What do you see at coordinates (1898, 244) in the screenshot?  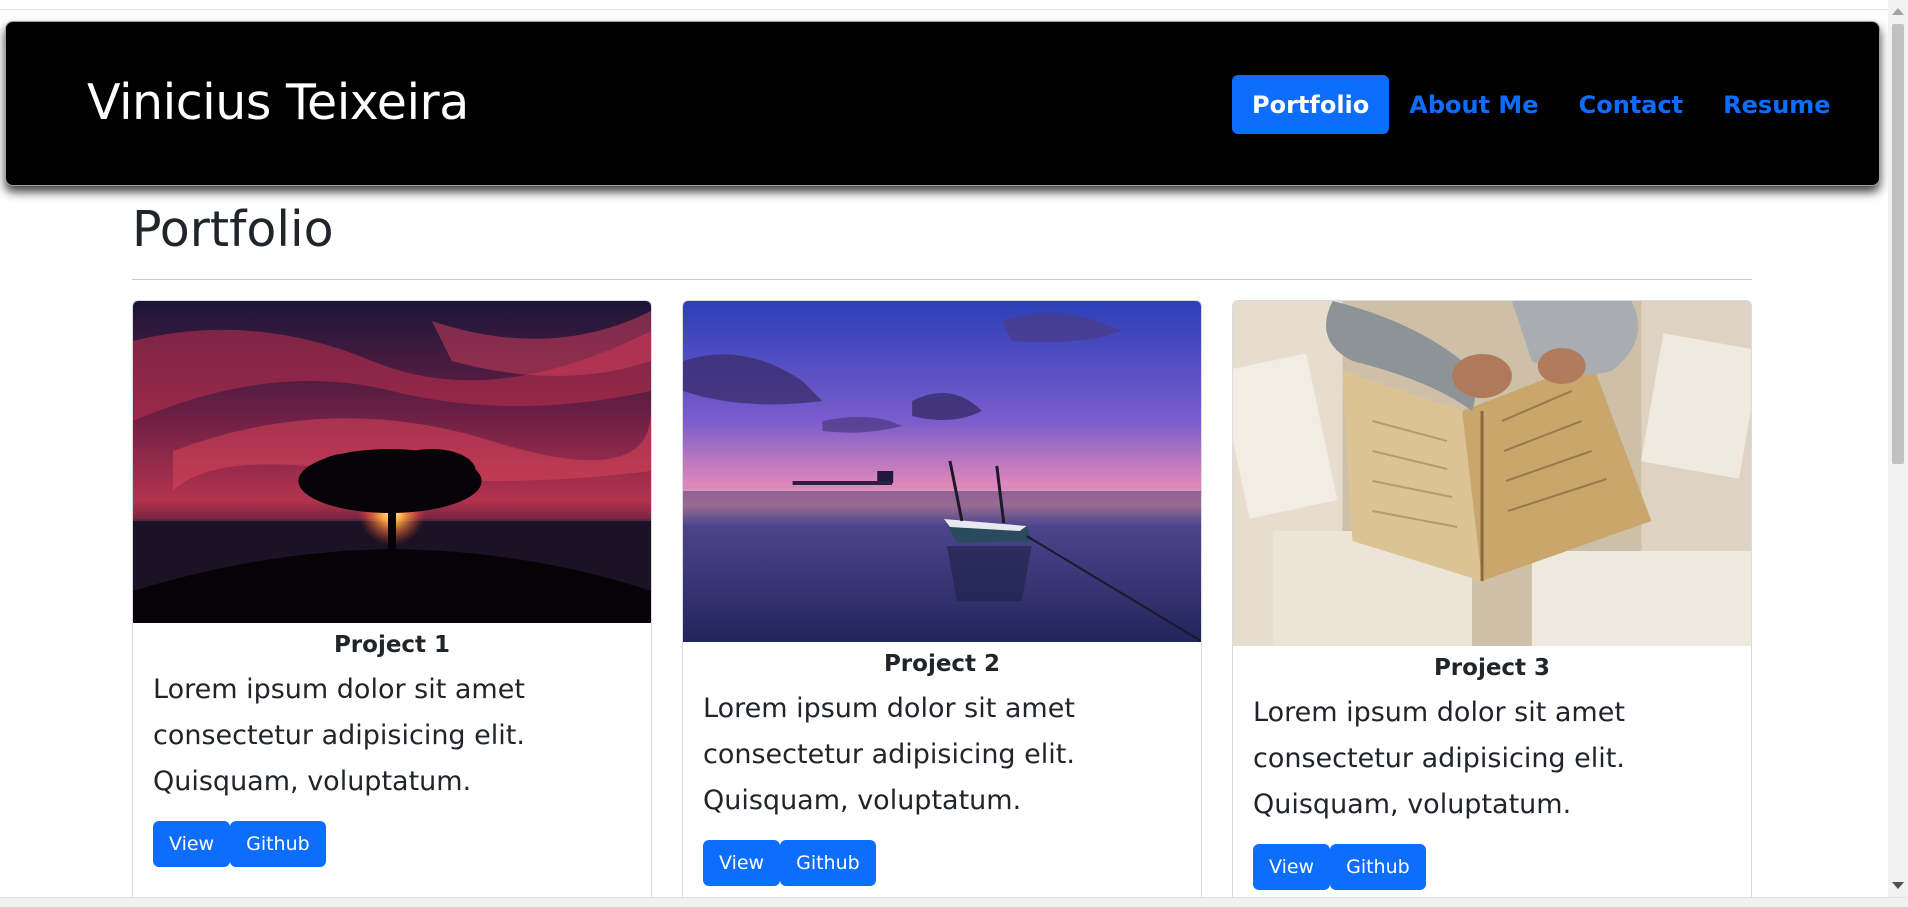 I see `scroll-thumb` at bounding box center [1898, 244].